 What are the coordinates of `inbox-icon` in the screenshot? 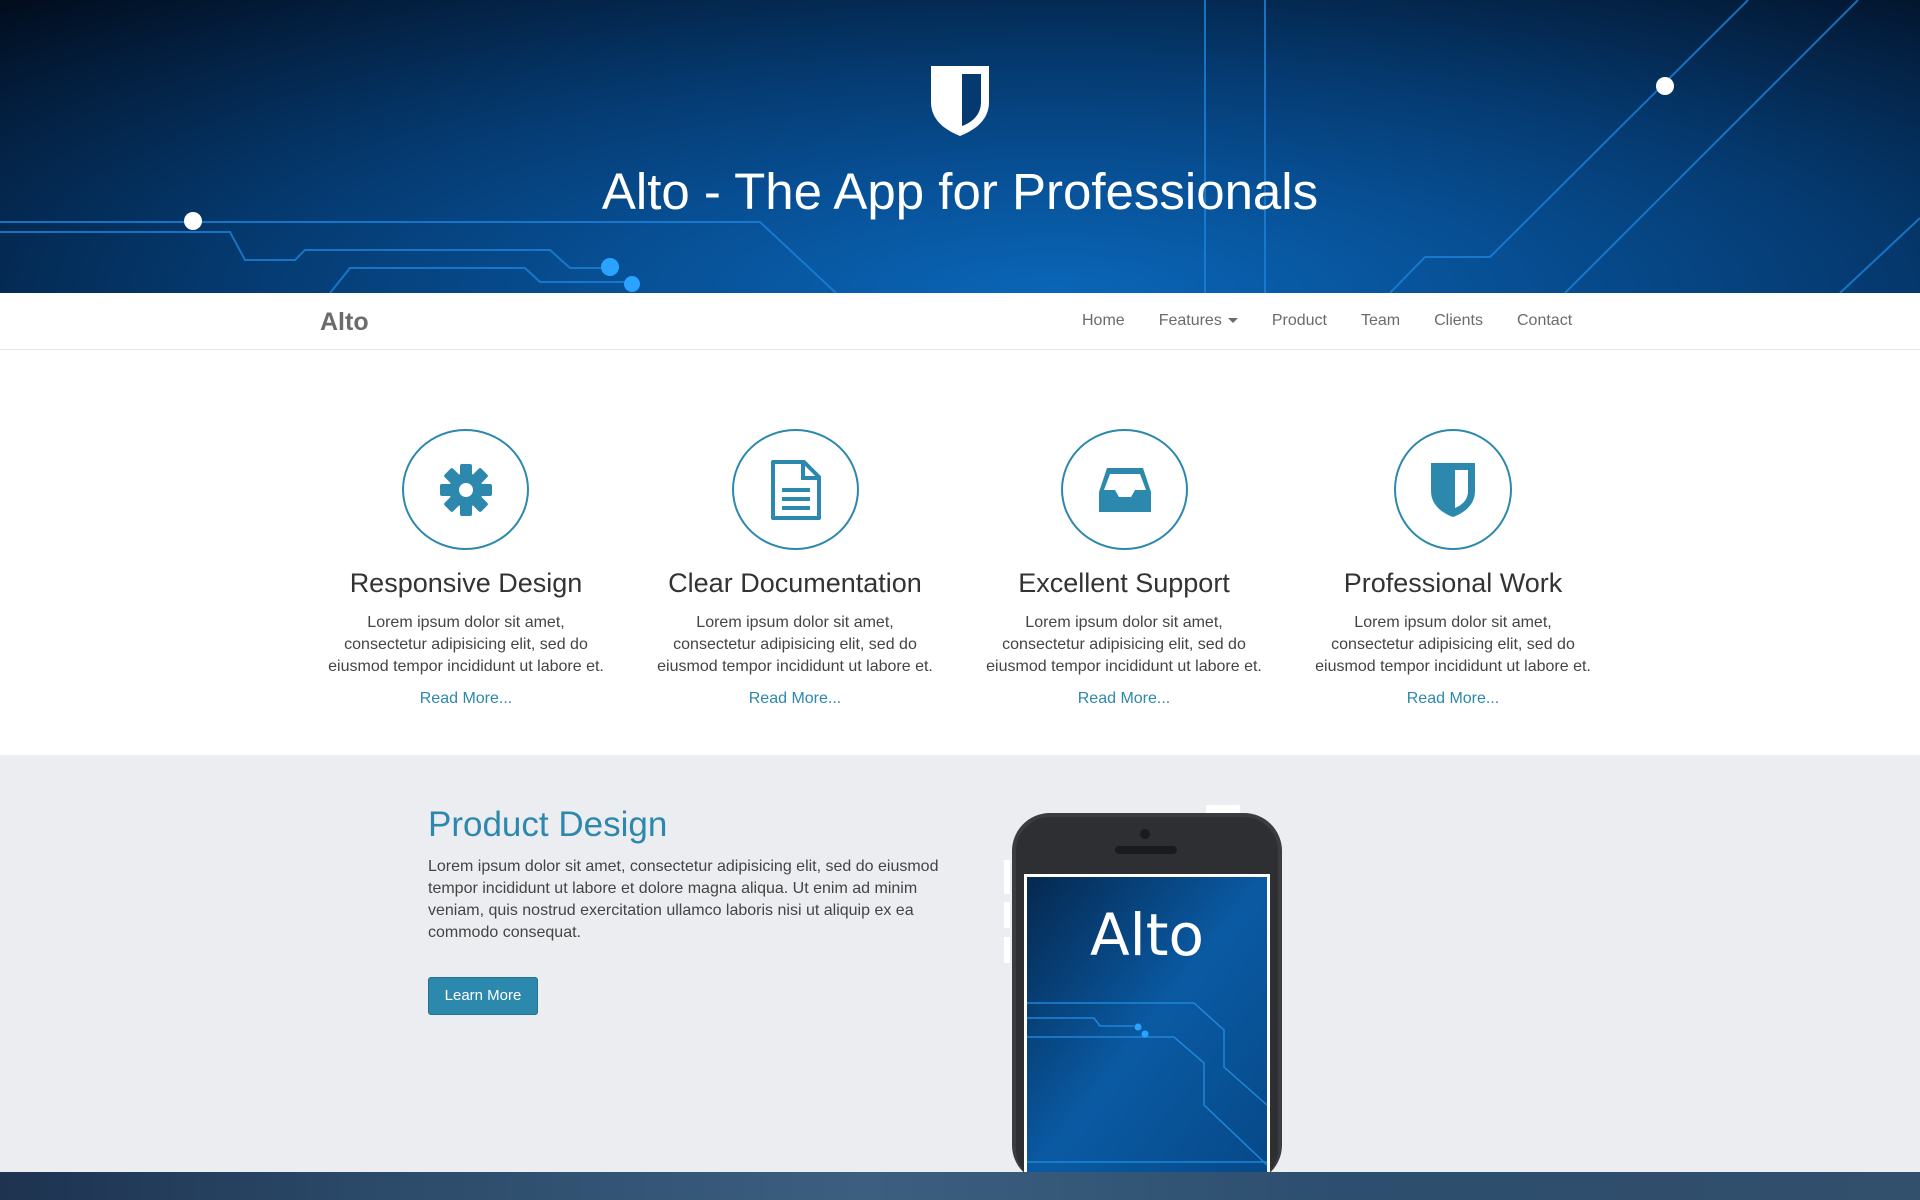 It's located at (1124, 489).